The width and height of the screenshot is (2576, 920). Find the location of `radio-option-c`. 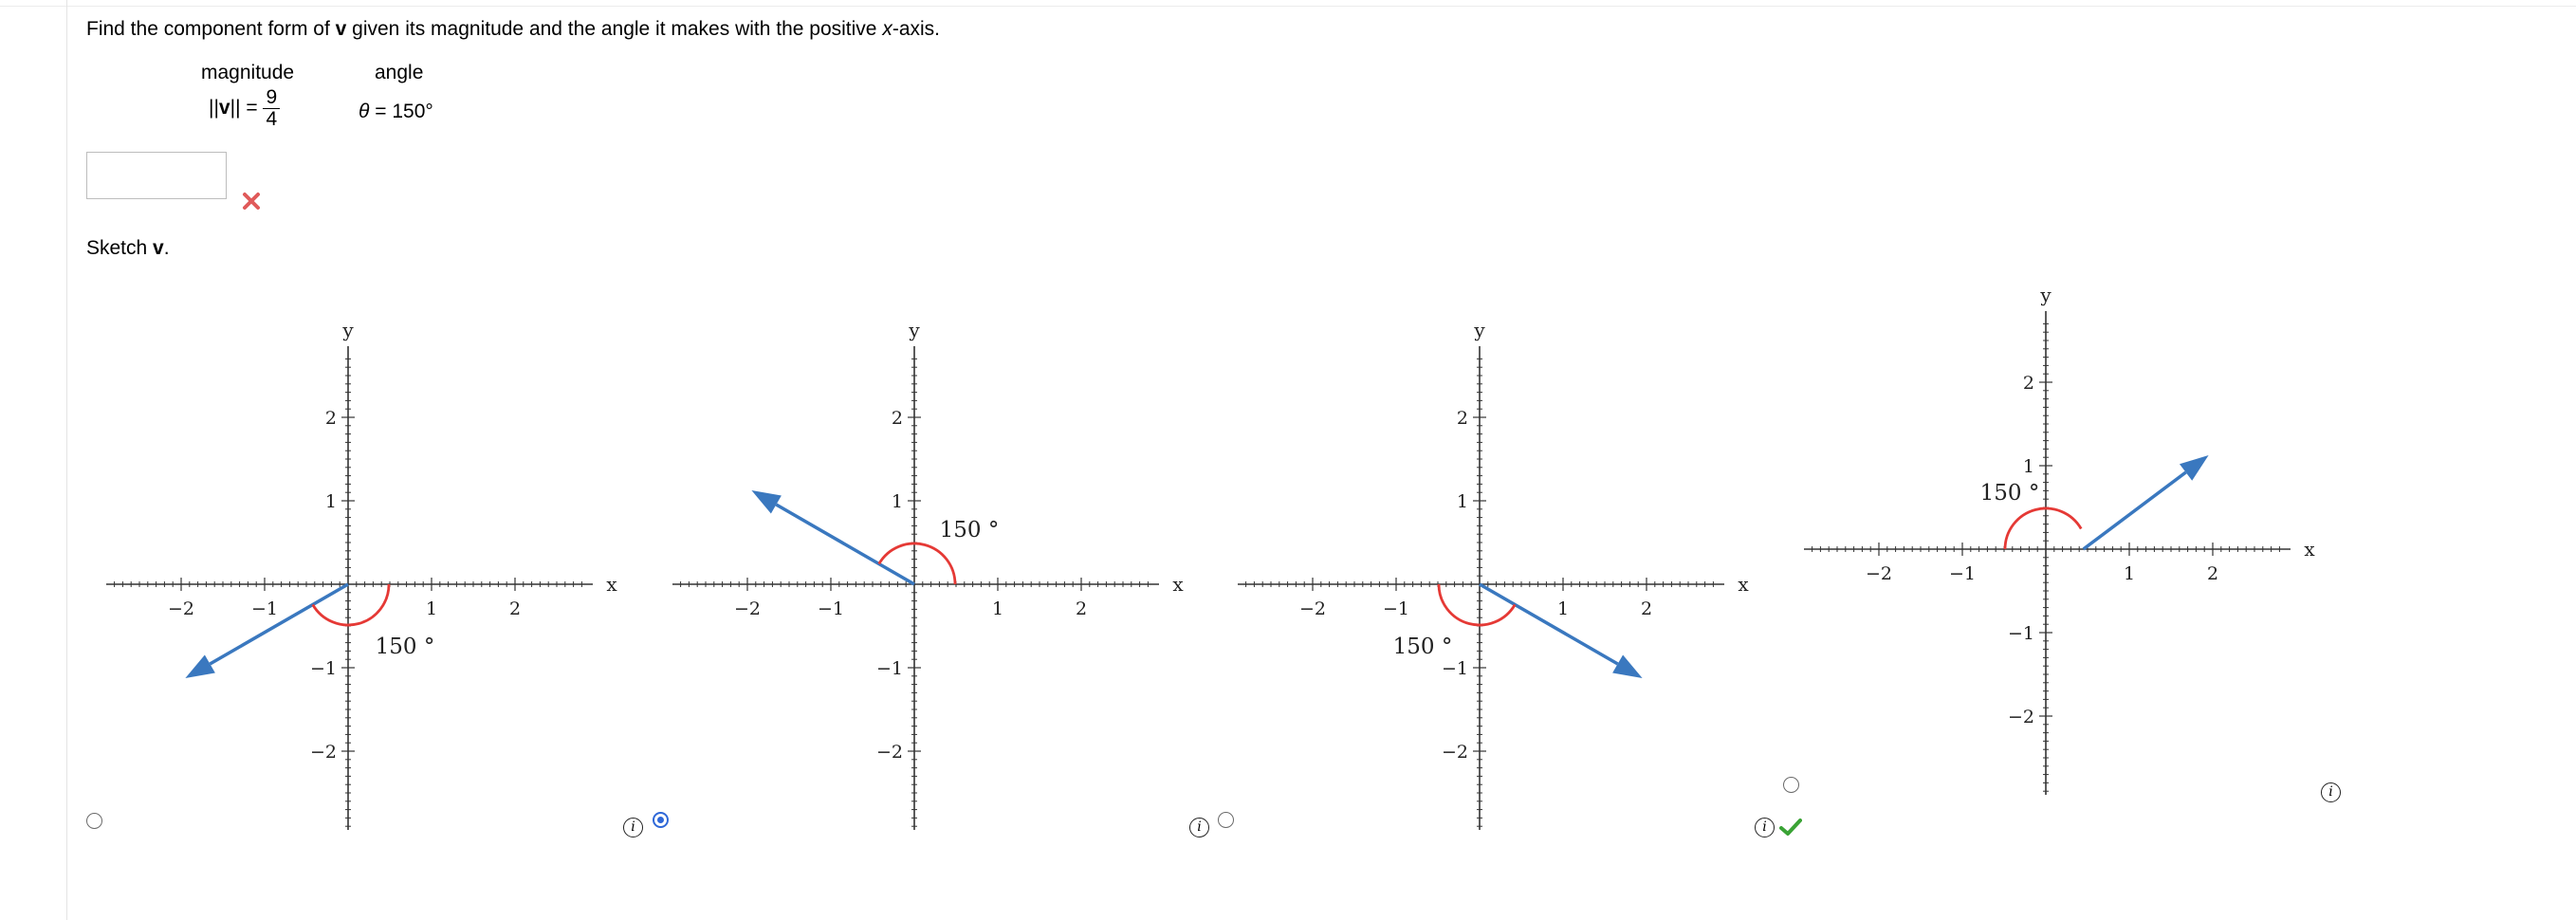

radio-option-c is located at coordinates (1226, 820).